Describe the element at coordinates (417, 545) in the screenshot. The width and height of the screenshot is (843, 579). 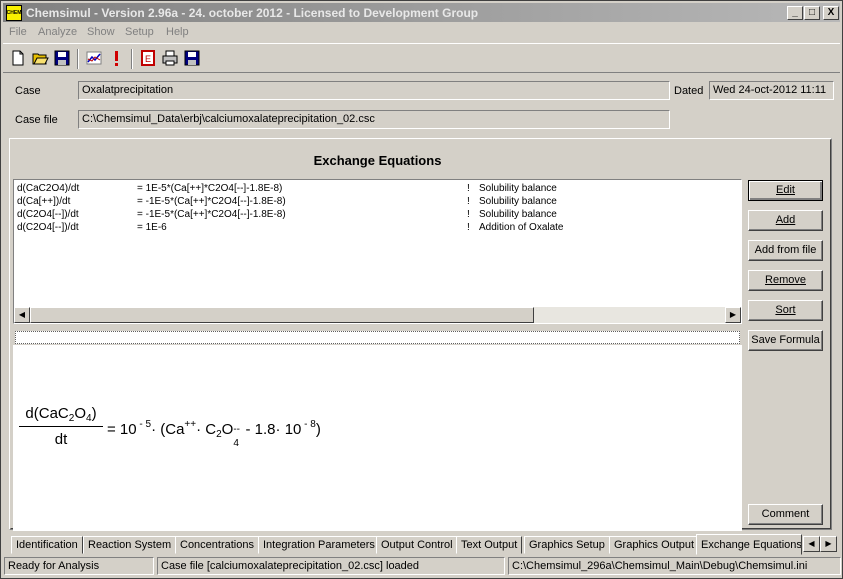
I see `tab-output-control: Output Control` at that location.